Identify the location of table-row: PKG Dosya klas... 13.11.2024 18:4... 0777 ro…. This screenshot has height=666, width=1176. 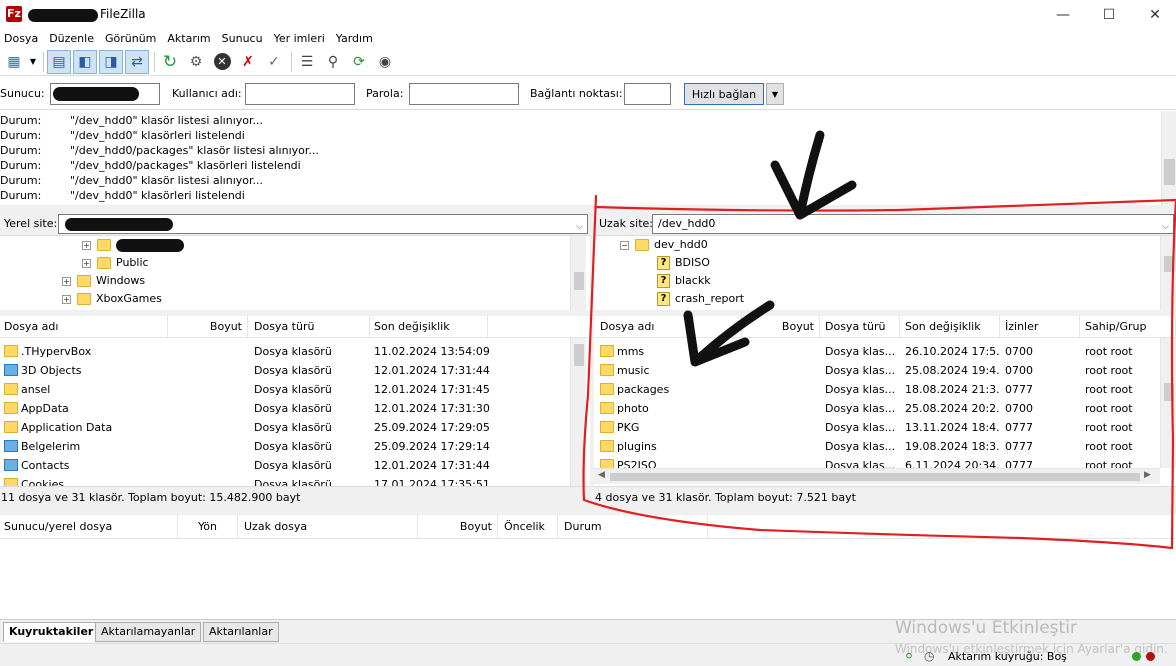
(877, 427).